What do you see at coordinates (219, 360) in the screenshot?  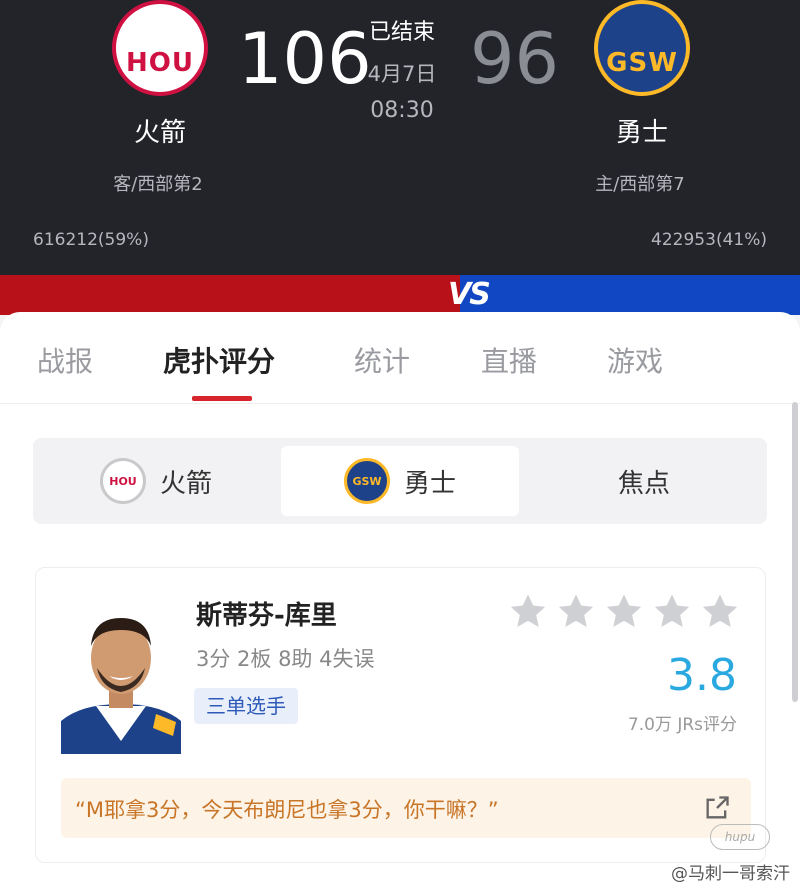 I see `tab-hupu-rating: 虎扑评分` at bounding box center [219, 360].